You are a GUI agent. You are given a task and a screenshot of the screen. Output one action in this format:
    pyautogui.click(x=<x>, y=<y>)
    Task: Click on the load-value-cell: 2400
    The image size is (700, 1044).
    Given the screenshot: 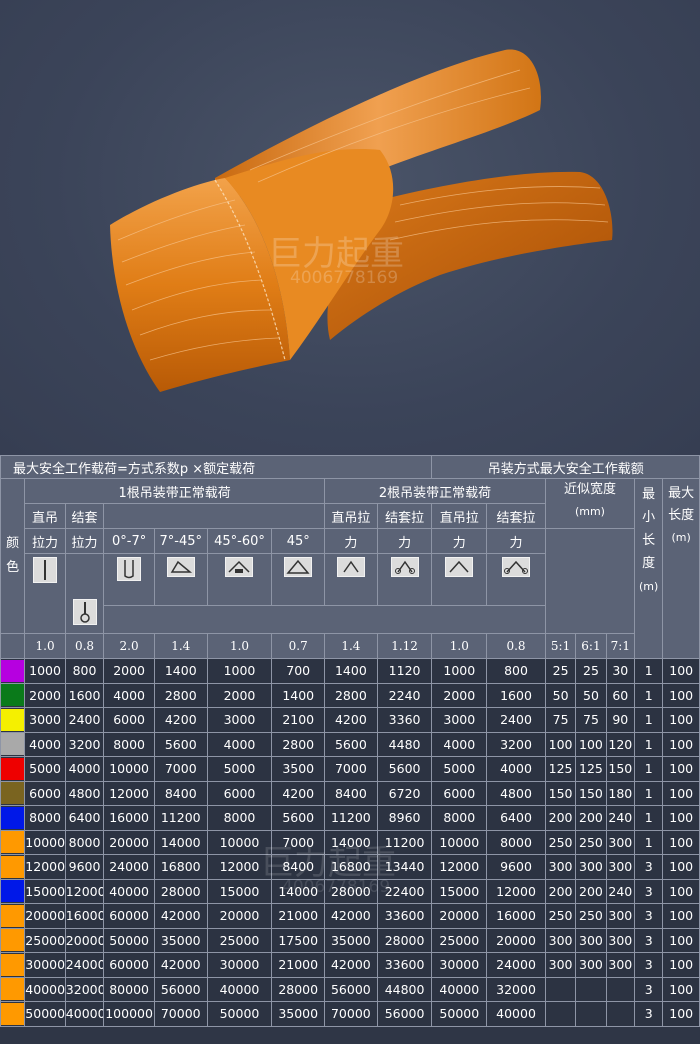 What is the action you would take?
    pyautogui.click(x=84, y=720)
    